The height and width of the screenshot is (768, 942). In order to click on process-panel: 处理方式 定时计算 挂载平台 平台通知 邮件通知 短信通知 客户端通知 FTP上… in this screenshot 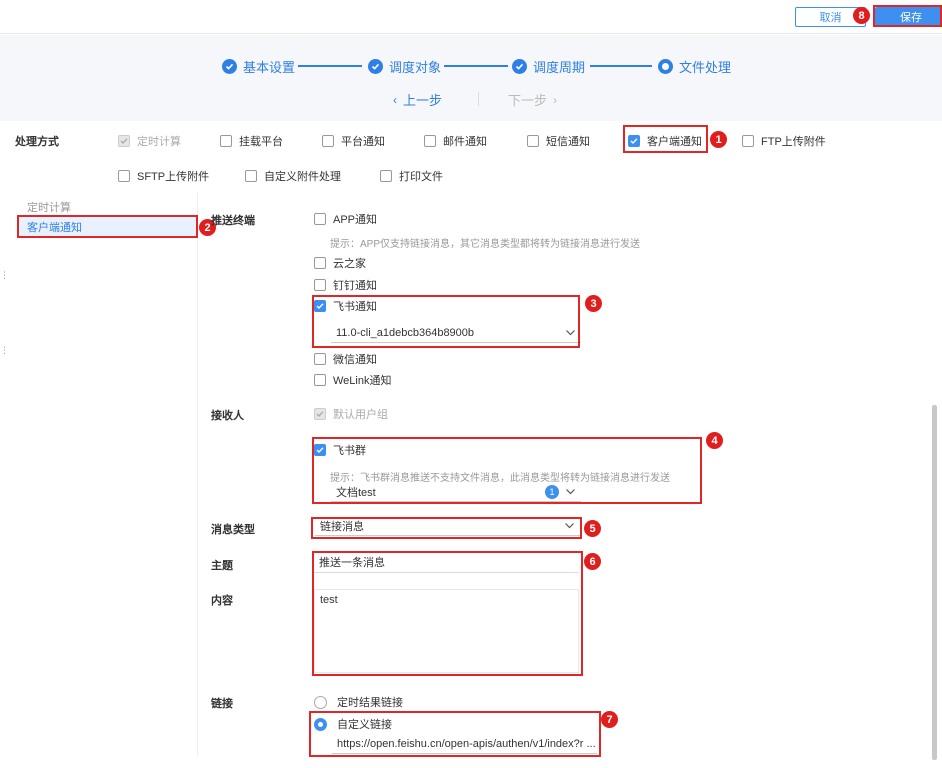, I will do `click(471, 156)`.